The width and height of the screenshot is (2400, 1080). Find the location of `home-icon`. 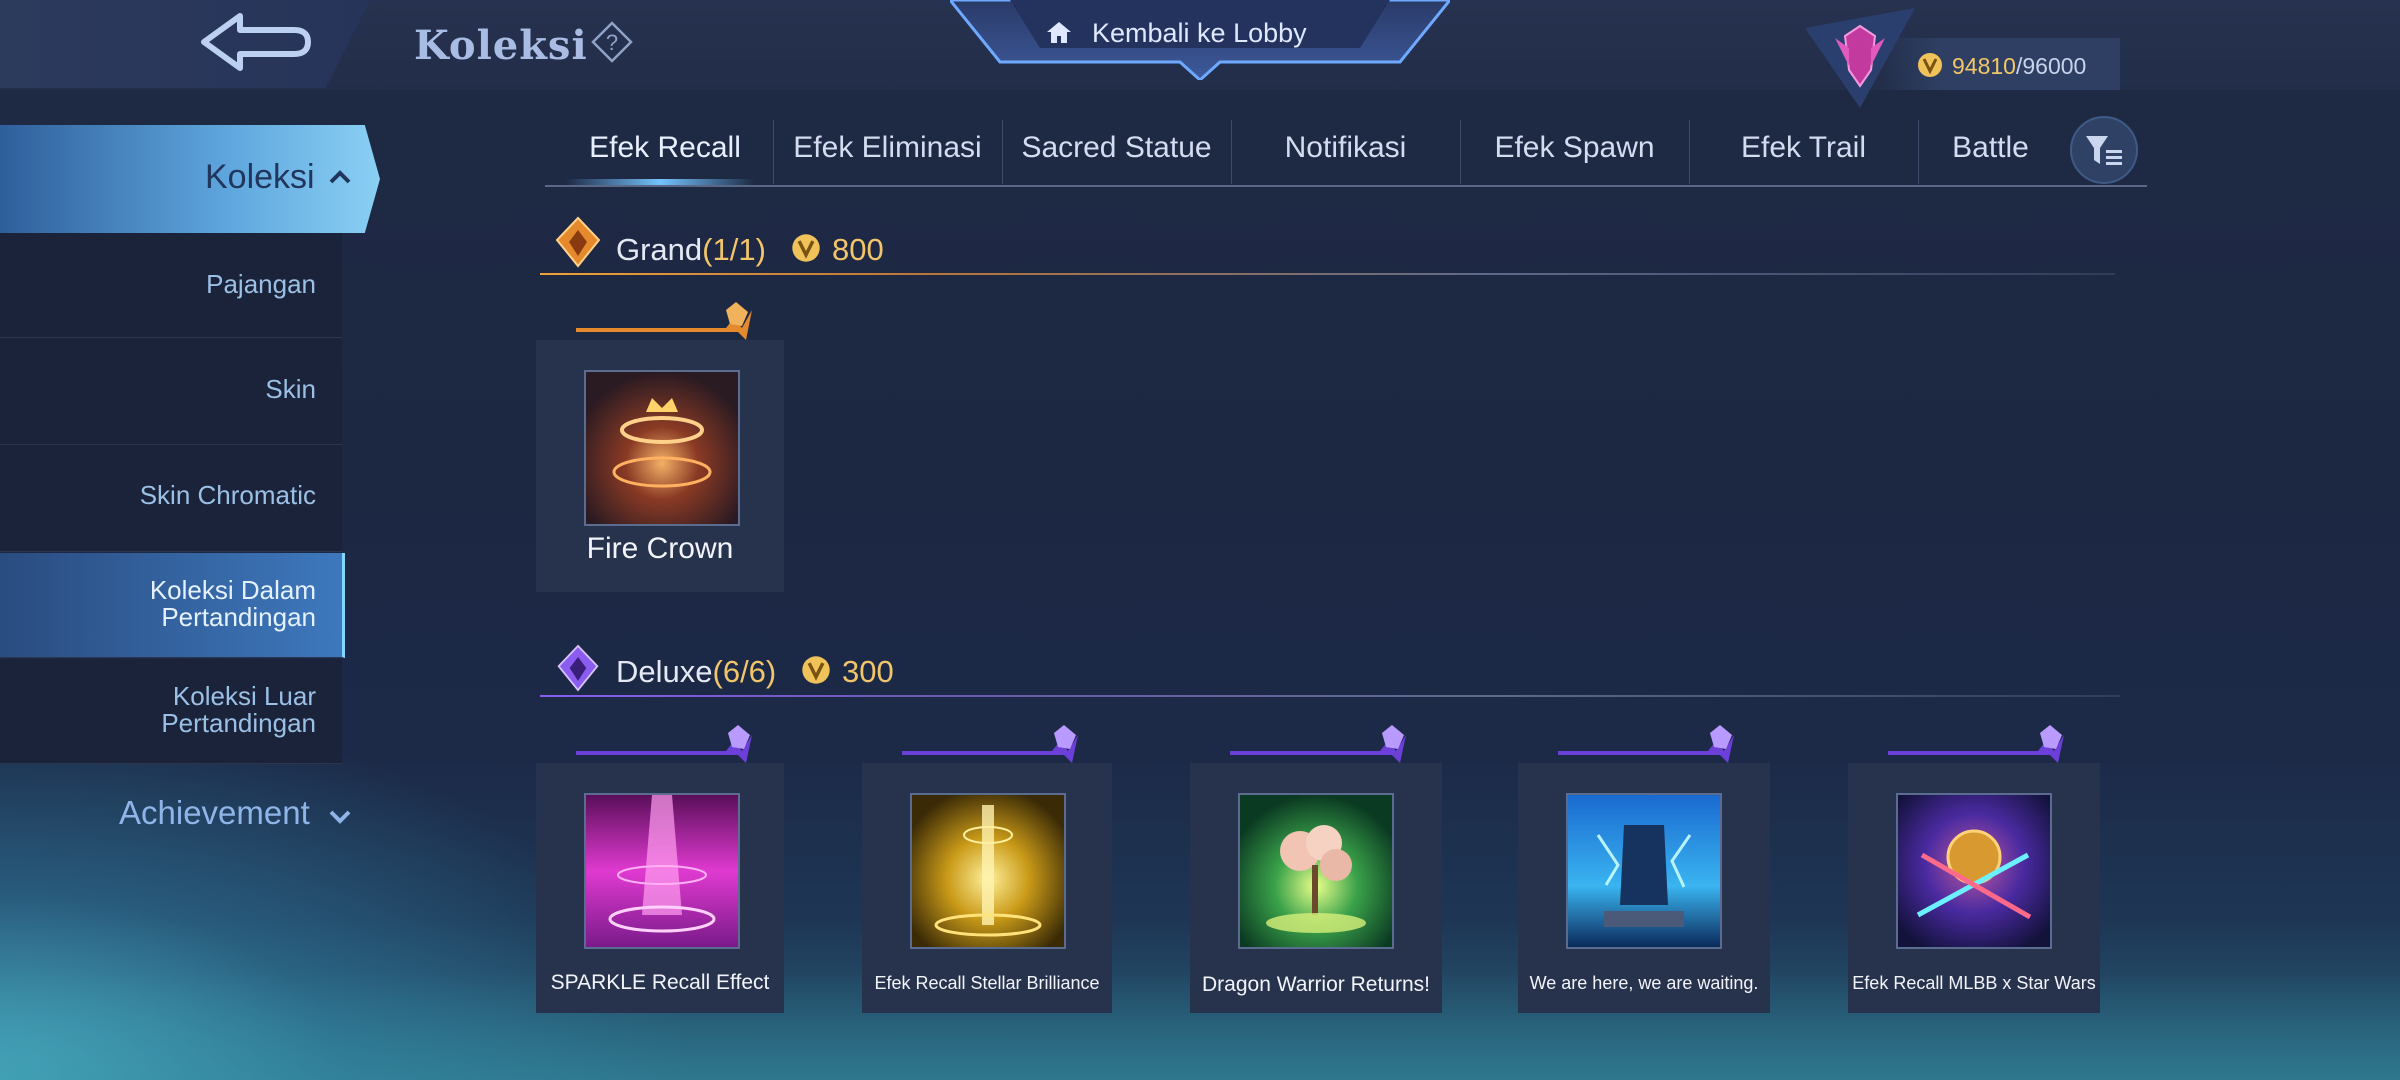

home-icon is located at coordinates (1059, 32).